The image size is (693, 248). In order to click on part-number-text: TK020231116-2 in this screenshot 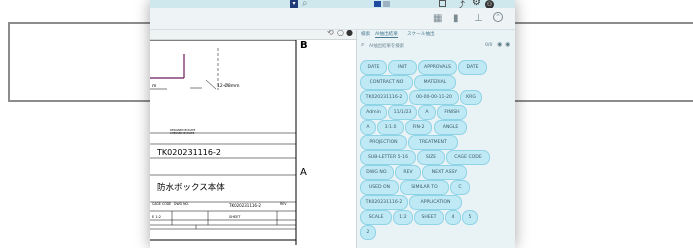, I will do `click(189, 152)`.